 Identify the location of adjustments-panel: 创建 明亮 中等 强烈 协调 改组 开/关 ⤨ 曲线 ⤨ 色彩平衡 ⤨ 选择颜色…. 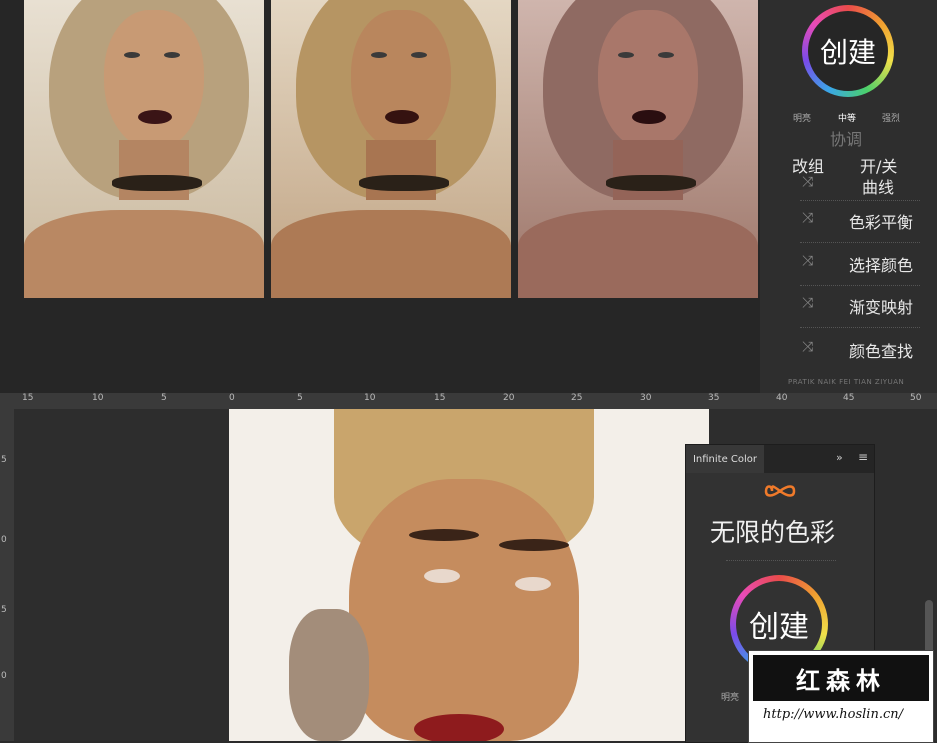
(848, 196).